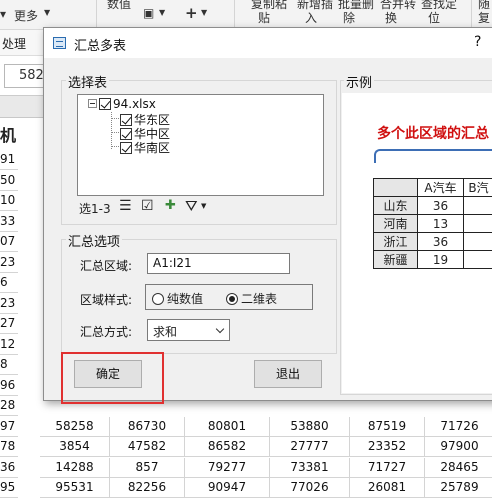 The image size is (492, 498). What do you see at coordinates (9, 324) in the screenshot?
I see `row-label: 27` at bounding box center [9, 324].